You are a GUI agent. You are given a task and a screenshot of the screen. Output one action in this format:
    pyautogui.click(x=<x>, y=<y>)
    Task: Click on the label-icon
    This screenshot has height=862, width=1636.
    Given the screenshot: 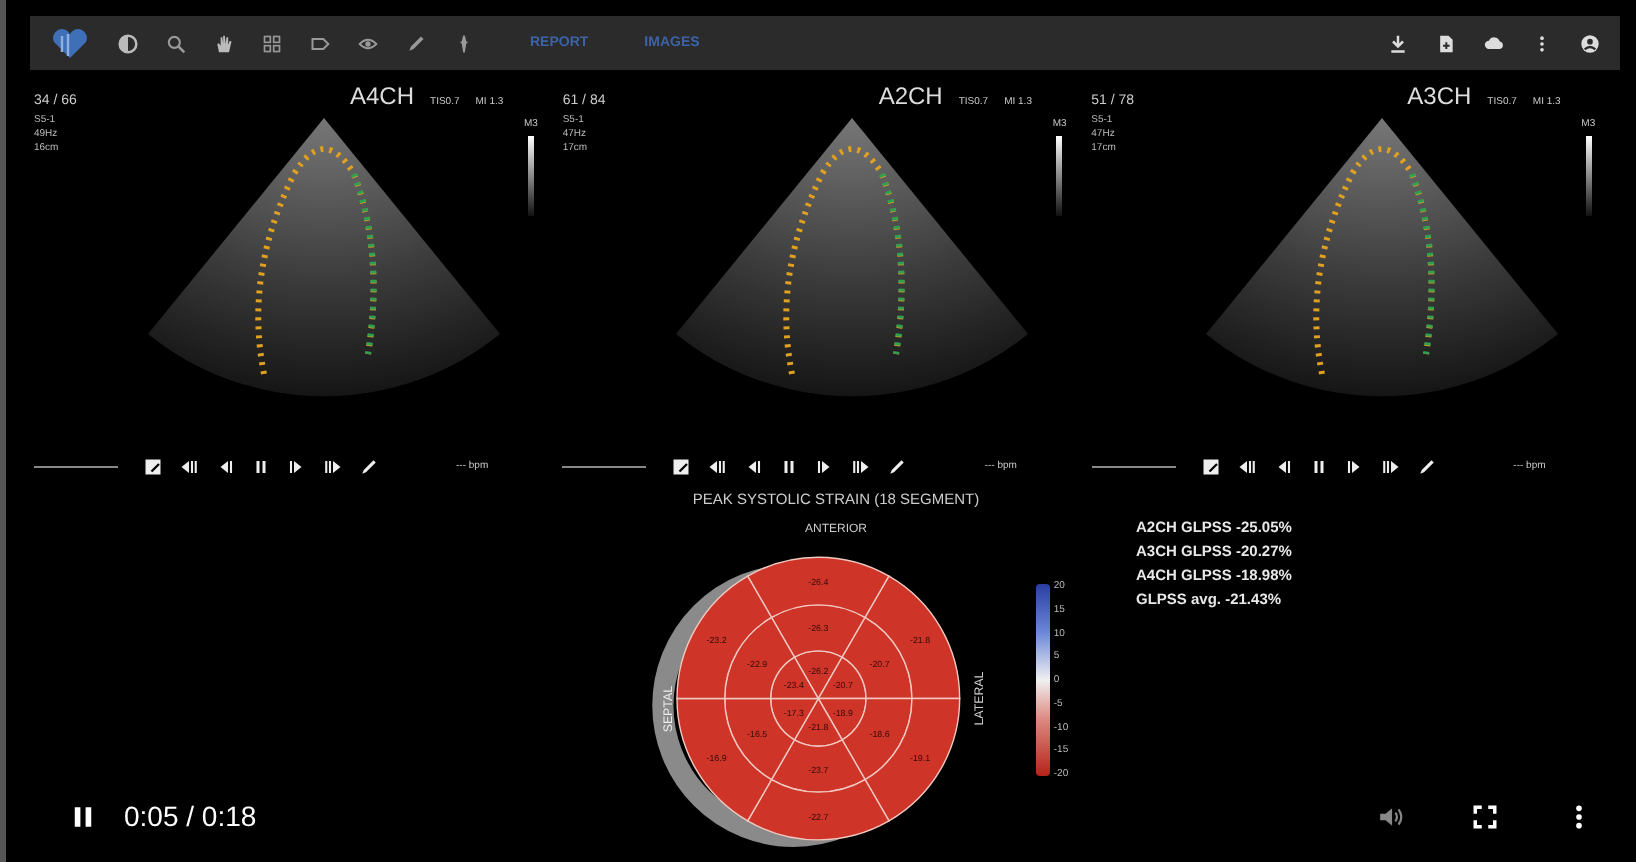 What is the action you would take?
    pyautogui.click(x=320, y=43)
    